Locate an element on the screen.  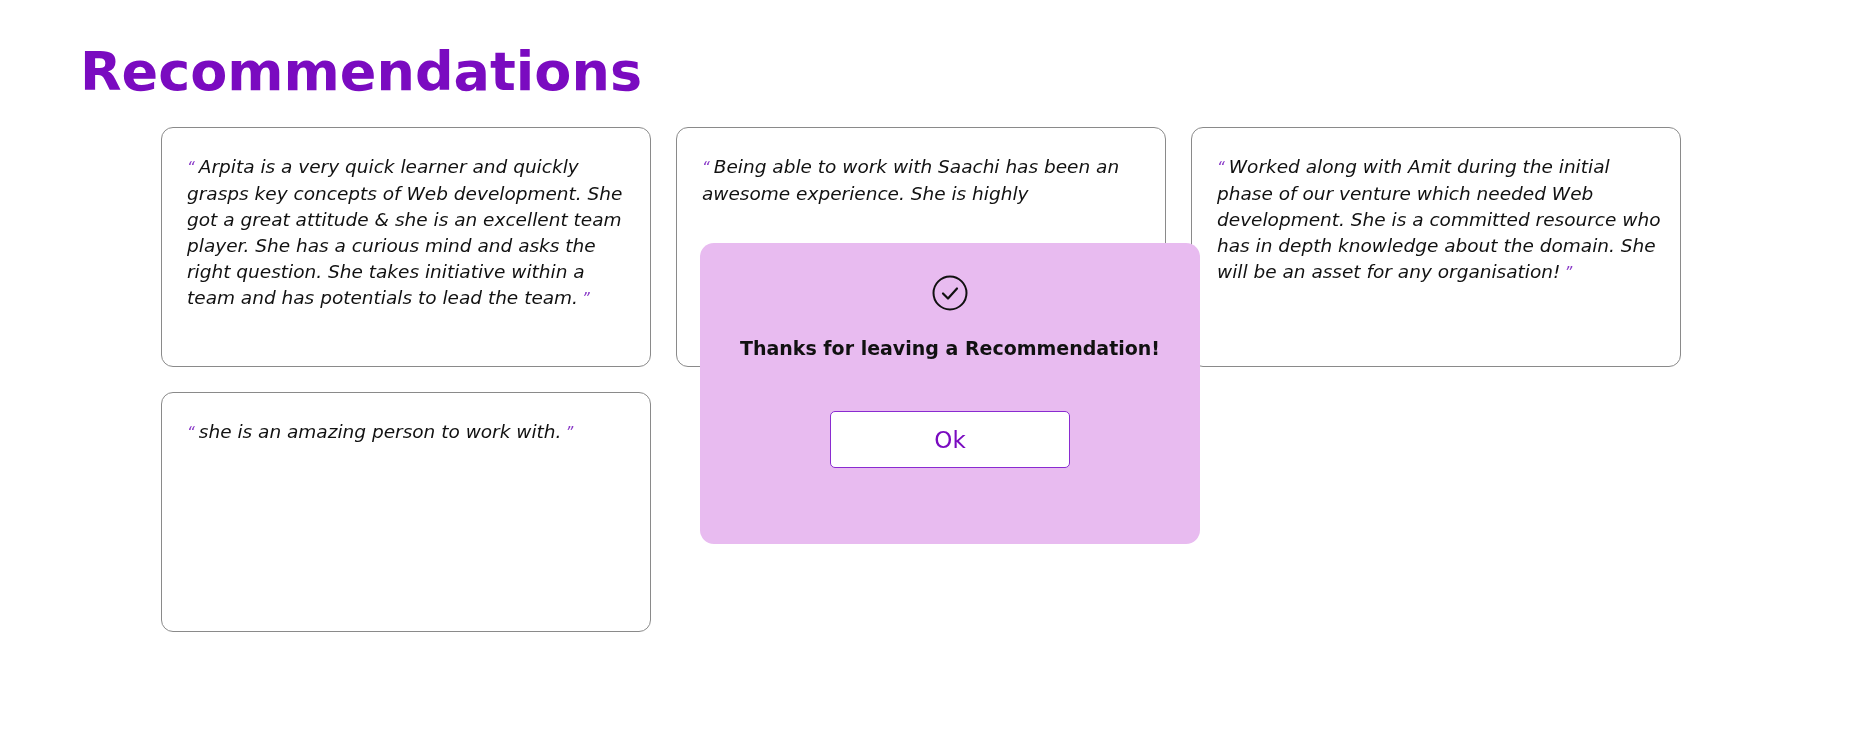
recommendation-text: “ she is an amazing person to work with. ” is located at coordinates (381, 431).